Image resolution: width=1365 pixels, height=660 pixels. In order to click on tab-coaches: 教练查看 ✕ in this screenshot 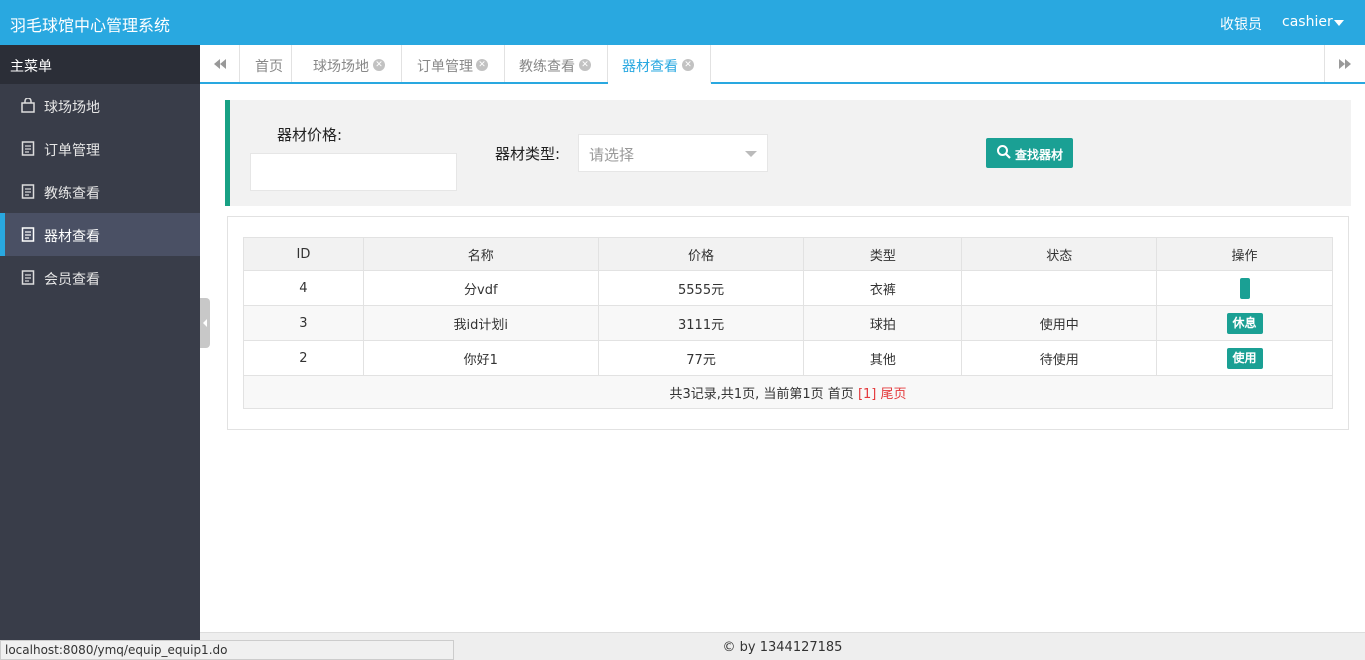, I will do `click(556, 63)`.